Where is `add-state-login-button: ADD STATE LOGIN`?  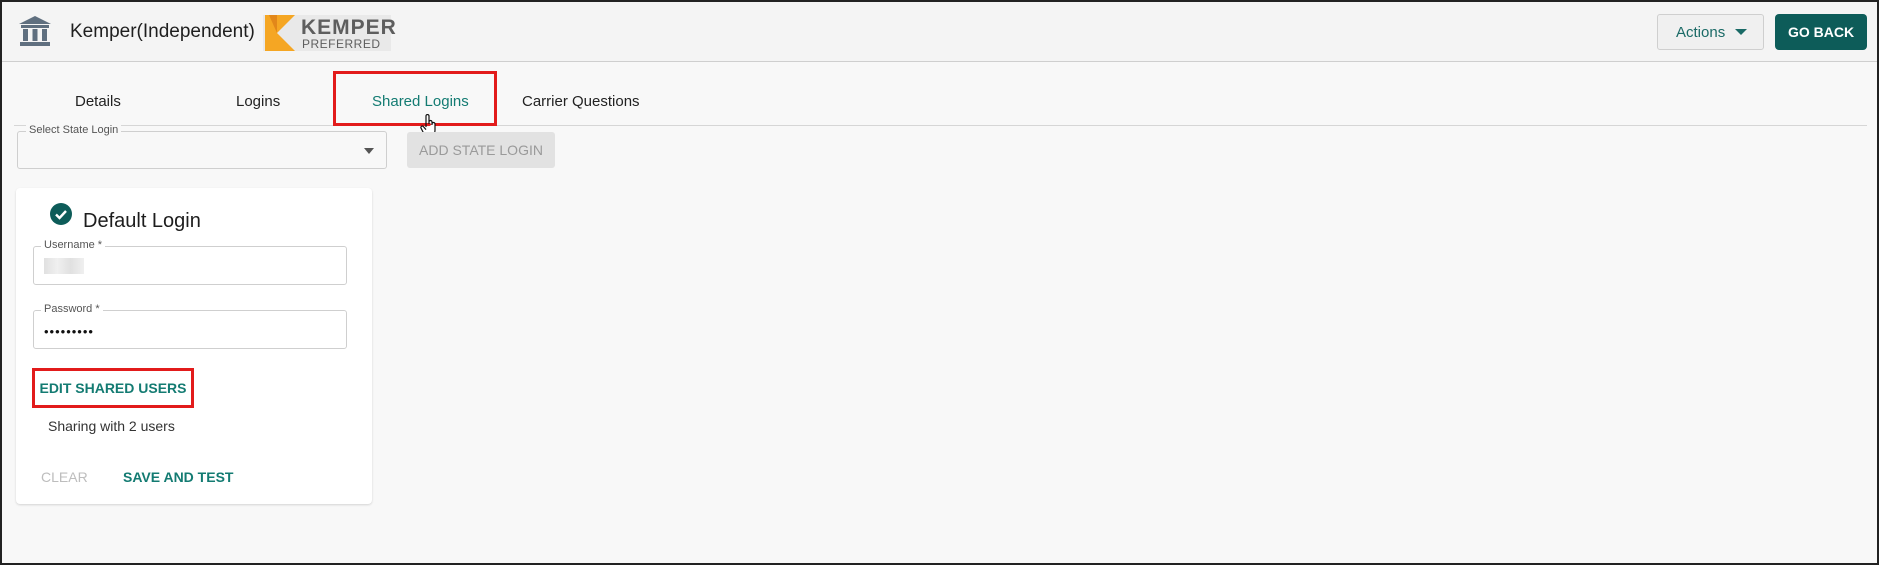
add-state-login-button: ADD STATE LOGIN is located at coordinates (481, 150).